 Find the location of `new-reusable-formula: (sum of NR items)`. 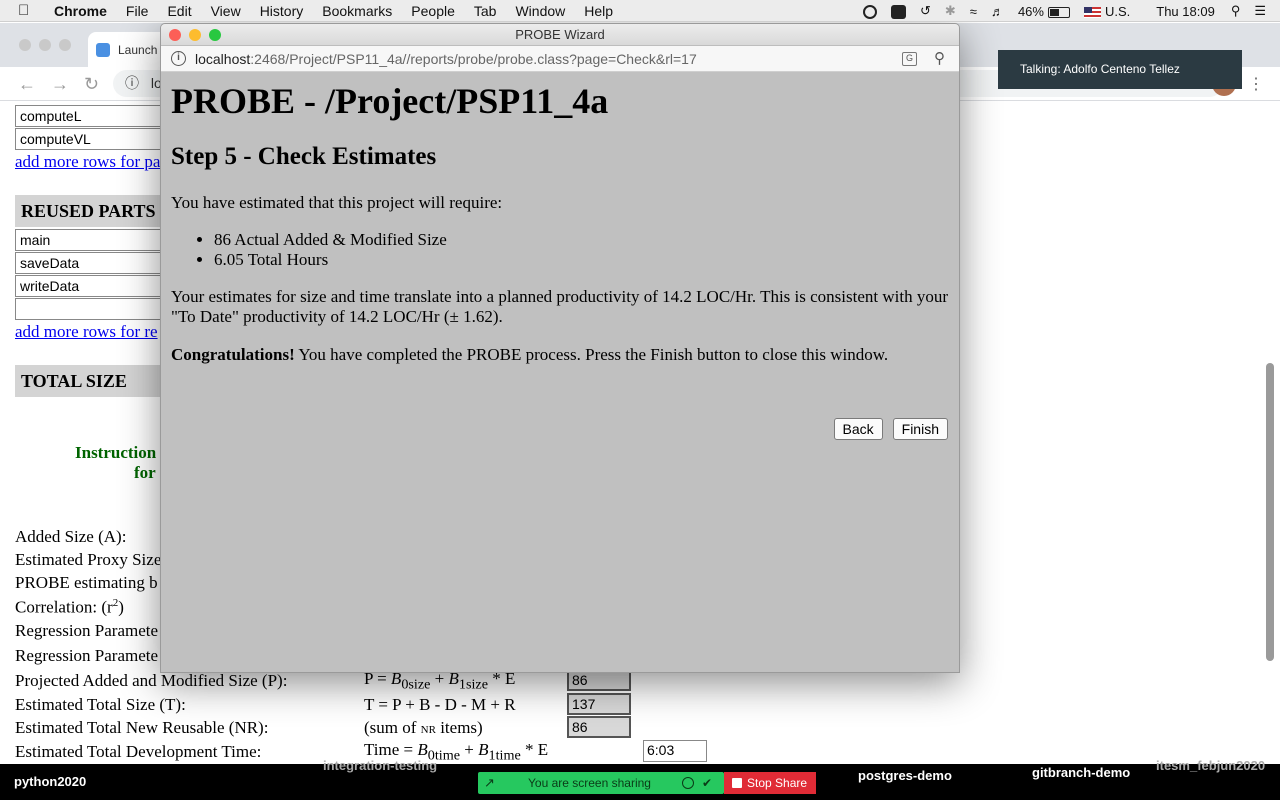

new-reusable-formula: (sum of NR items) is located at coordinates (423, 727).